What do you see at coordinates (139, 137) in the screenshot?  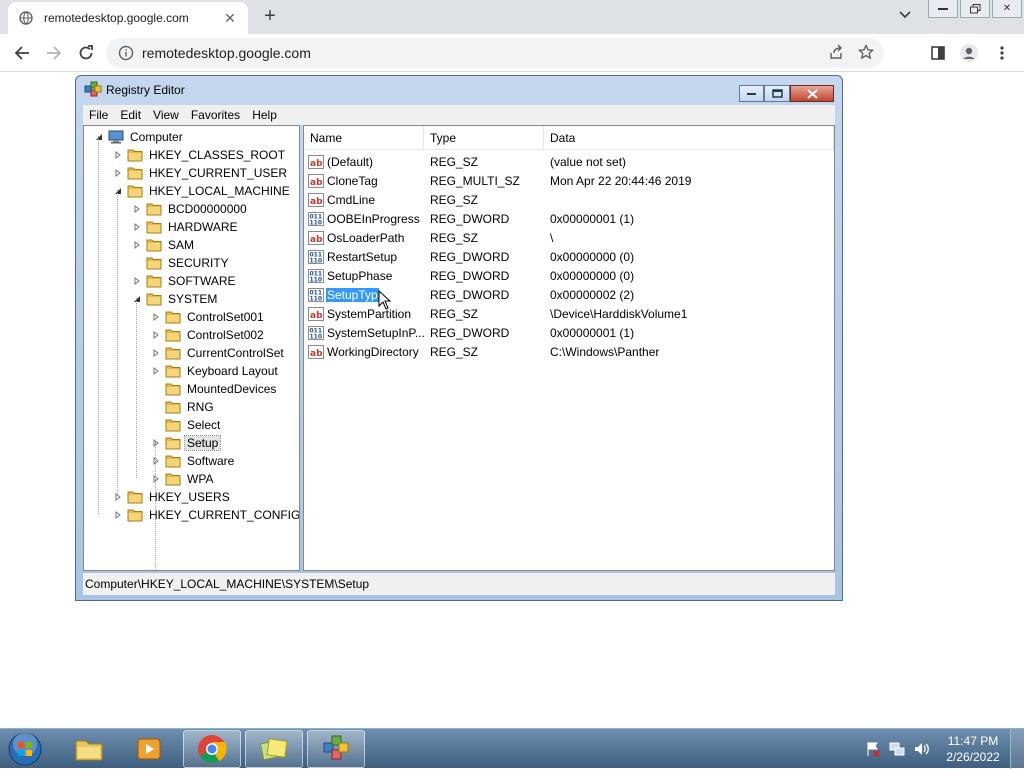 I see `tree-node: Computer` at bounding box center [139, 137].